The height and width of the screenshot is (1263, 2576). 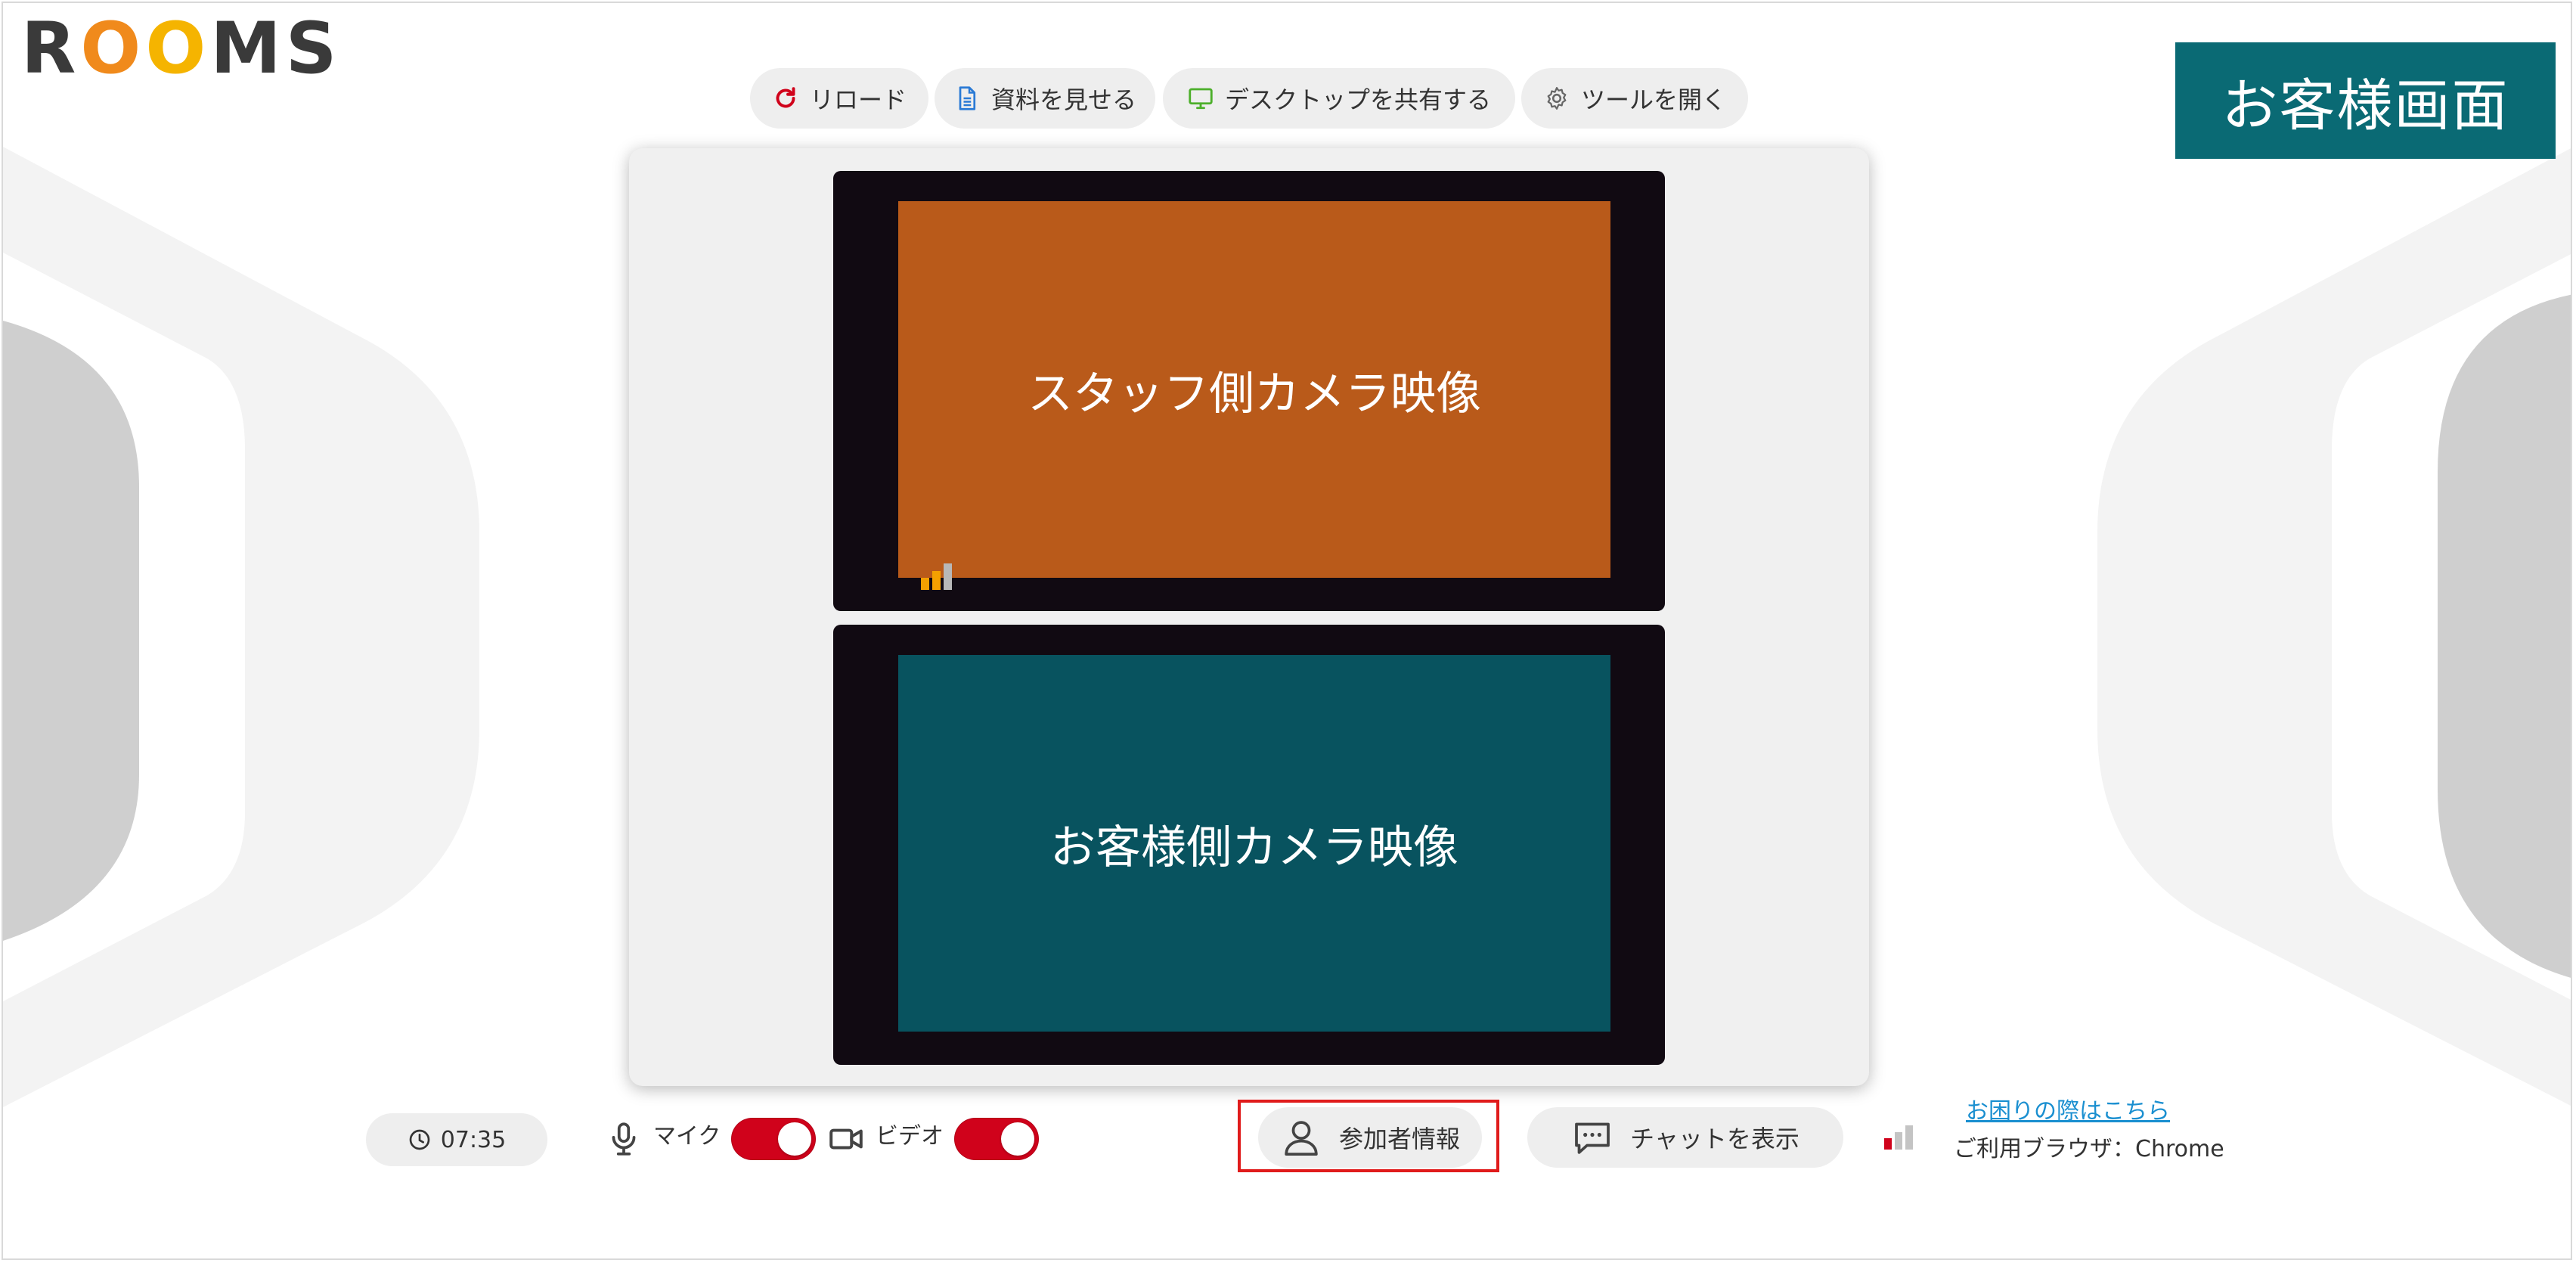 I want to click on mic-label: マイク, so click(x=687, y=1136).